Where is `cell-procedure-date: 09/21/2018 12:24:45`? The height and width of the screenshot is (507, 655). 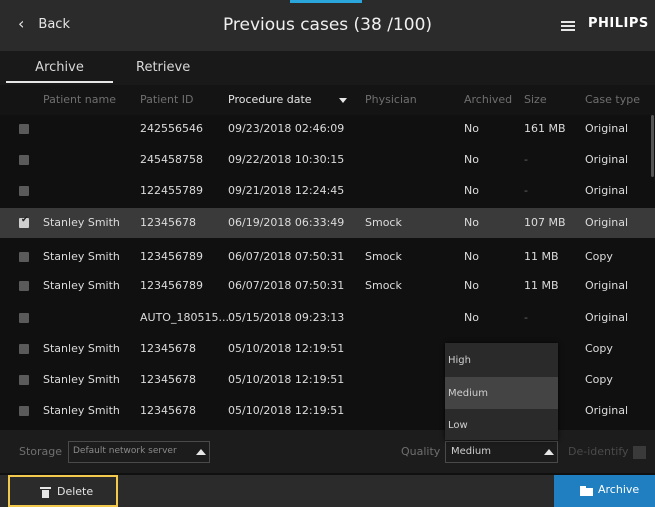 cell-procedure-date: 09/21/2018 12:24:45 is located at coordinates (286, 190).